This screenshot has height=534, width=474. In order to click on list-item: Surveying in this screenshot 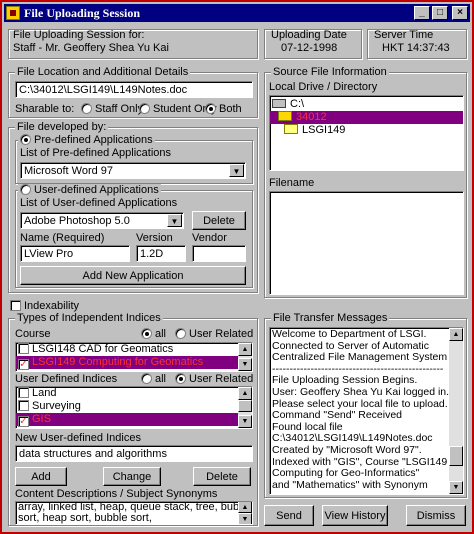, I will do `click(134, 406)`.